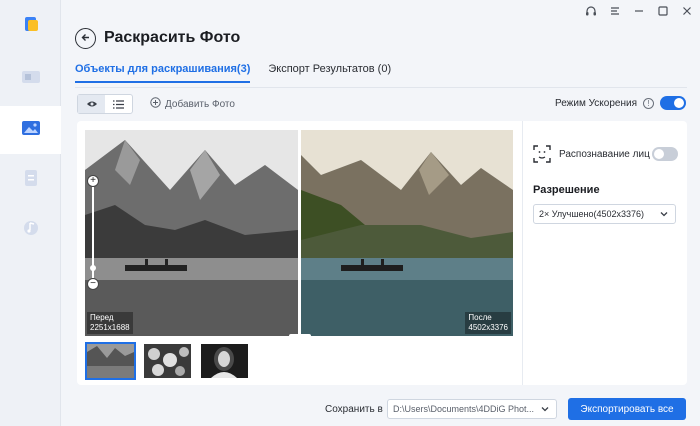 This screenshot has height=426, width=700. Describe the element at coordinates (300, 336) in the screenshot. I see `compare-divider-handle` at that location.